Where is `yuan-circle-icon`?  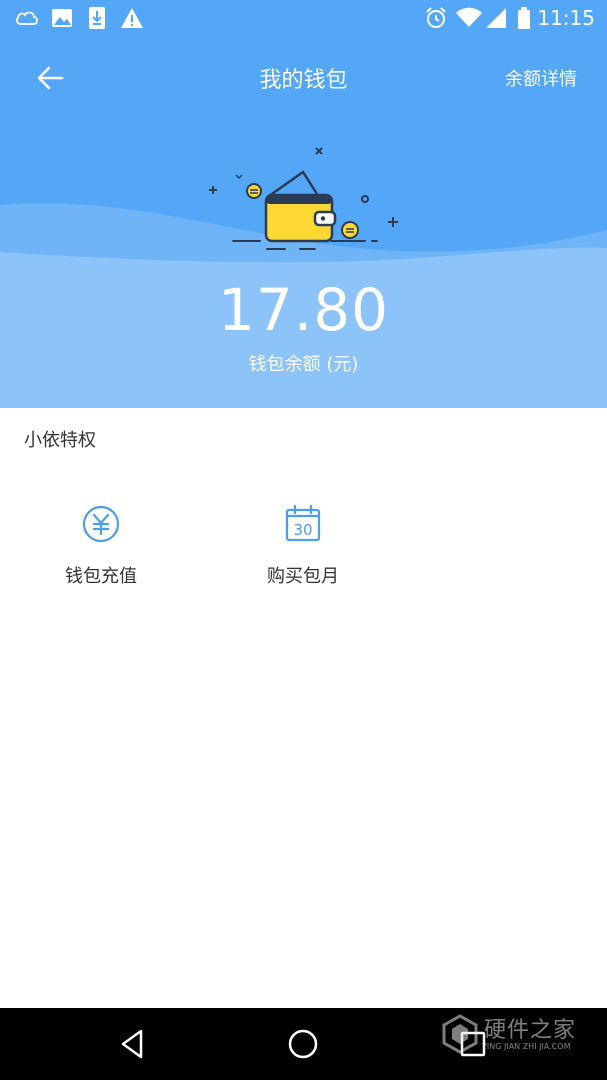
yuan-circle-icon is located at coordinates (101, 524).